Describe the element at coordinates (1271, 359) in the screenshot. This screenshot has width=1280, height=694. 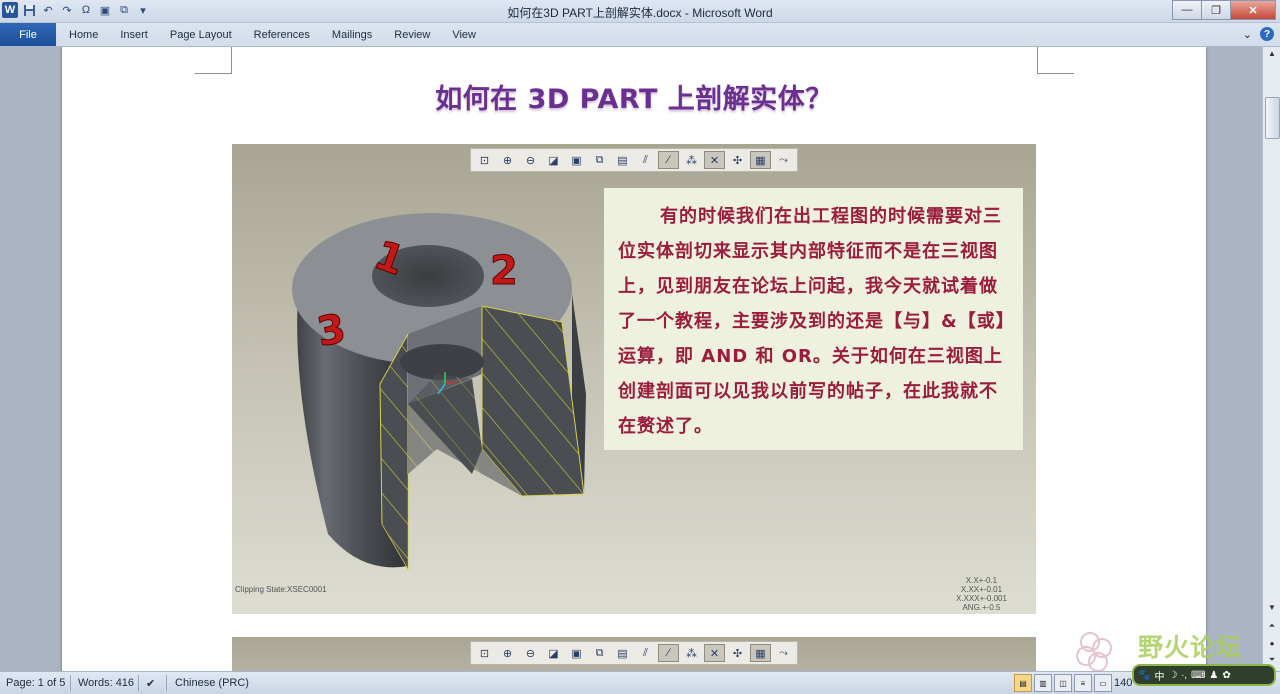
I see `vertical-scrollbar: ▲ ▼ ⏶ ● ⏷` at that location.